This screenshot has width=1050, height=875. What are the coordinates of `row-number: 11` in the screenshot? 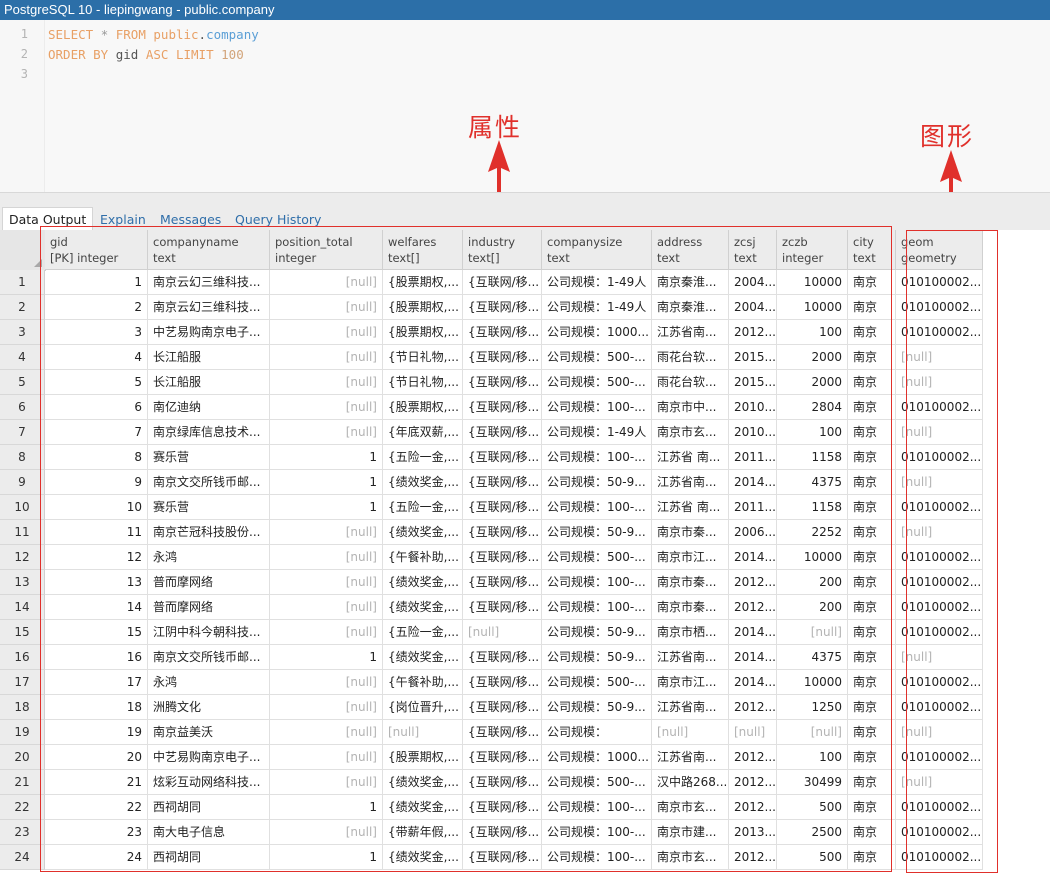 It's located at (22, 532).